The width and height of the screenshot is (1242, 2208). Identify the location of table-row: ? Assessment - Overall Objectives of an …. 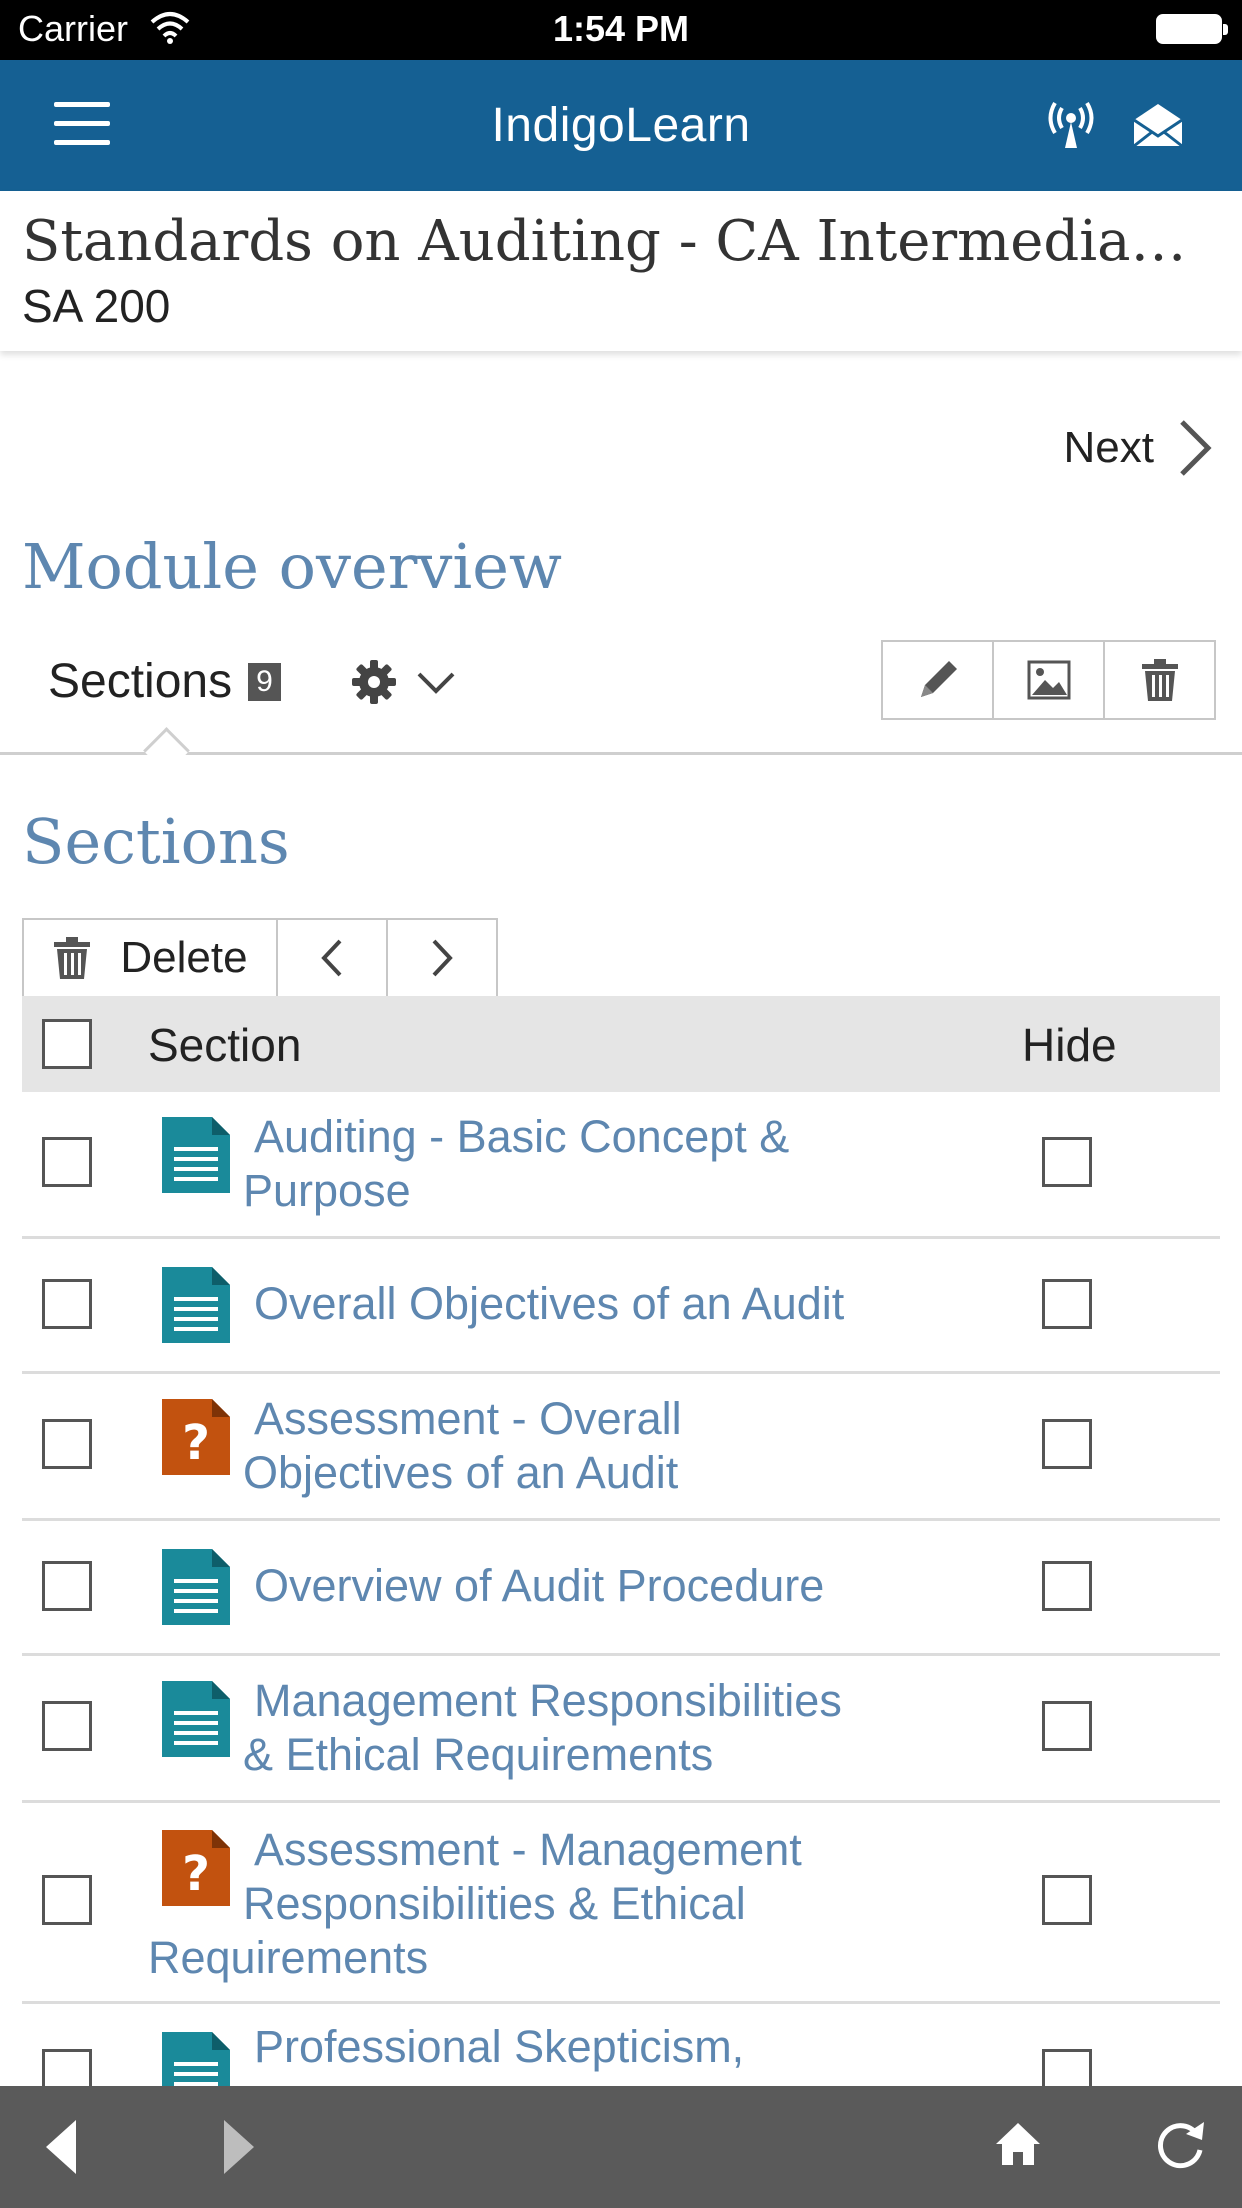
(621, 1447).